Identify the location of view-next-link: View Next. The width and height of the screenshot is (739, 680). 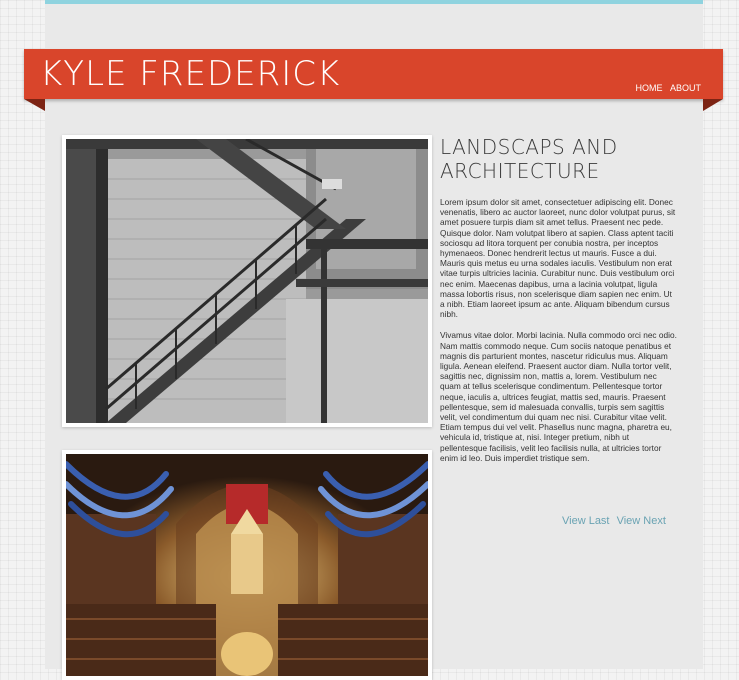
(641, 521).